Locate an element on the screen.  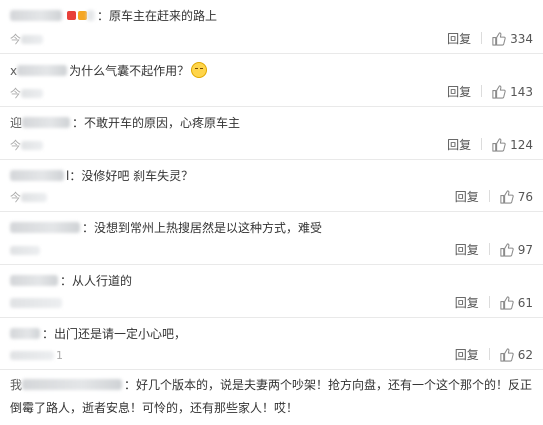
username-prefix: 迎 is located at coordinates (16, 123).